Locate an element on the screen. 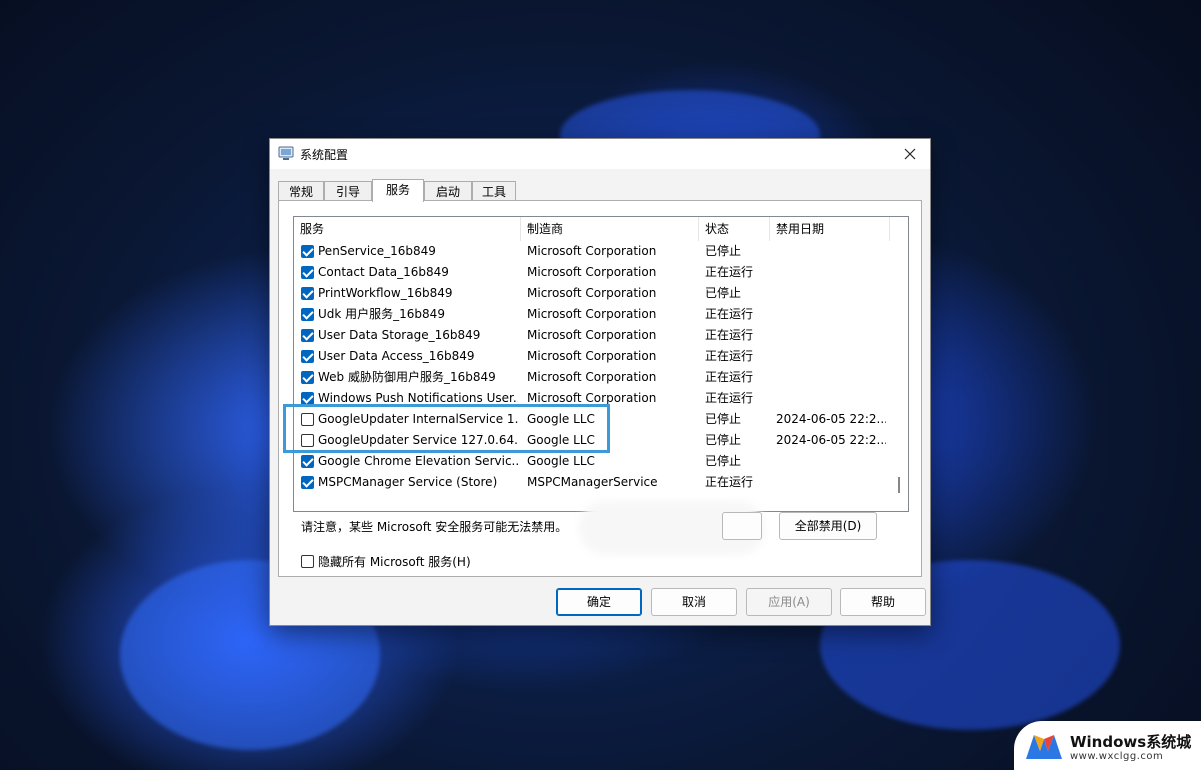 The height and width of the screenshot is (770, 1201). tab-services: 服务 is located at coordinates (398, 190).